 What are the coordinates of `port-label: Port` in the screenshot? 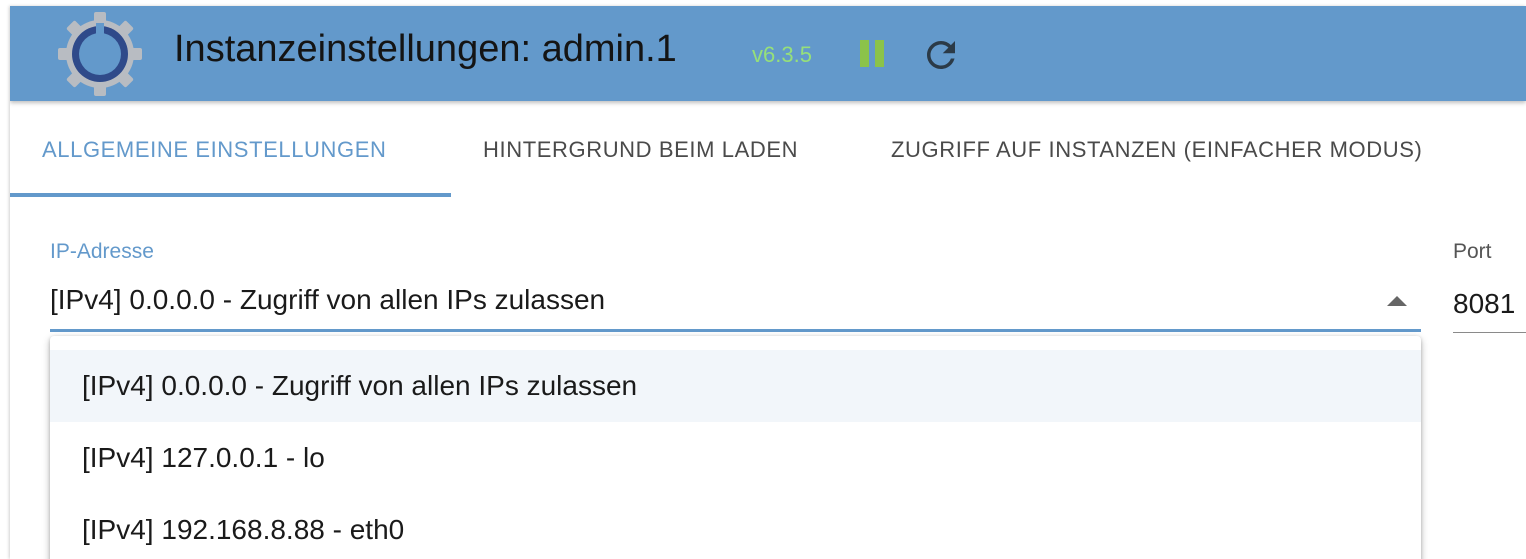 It's located at (1472, 251).